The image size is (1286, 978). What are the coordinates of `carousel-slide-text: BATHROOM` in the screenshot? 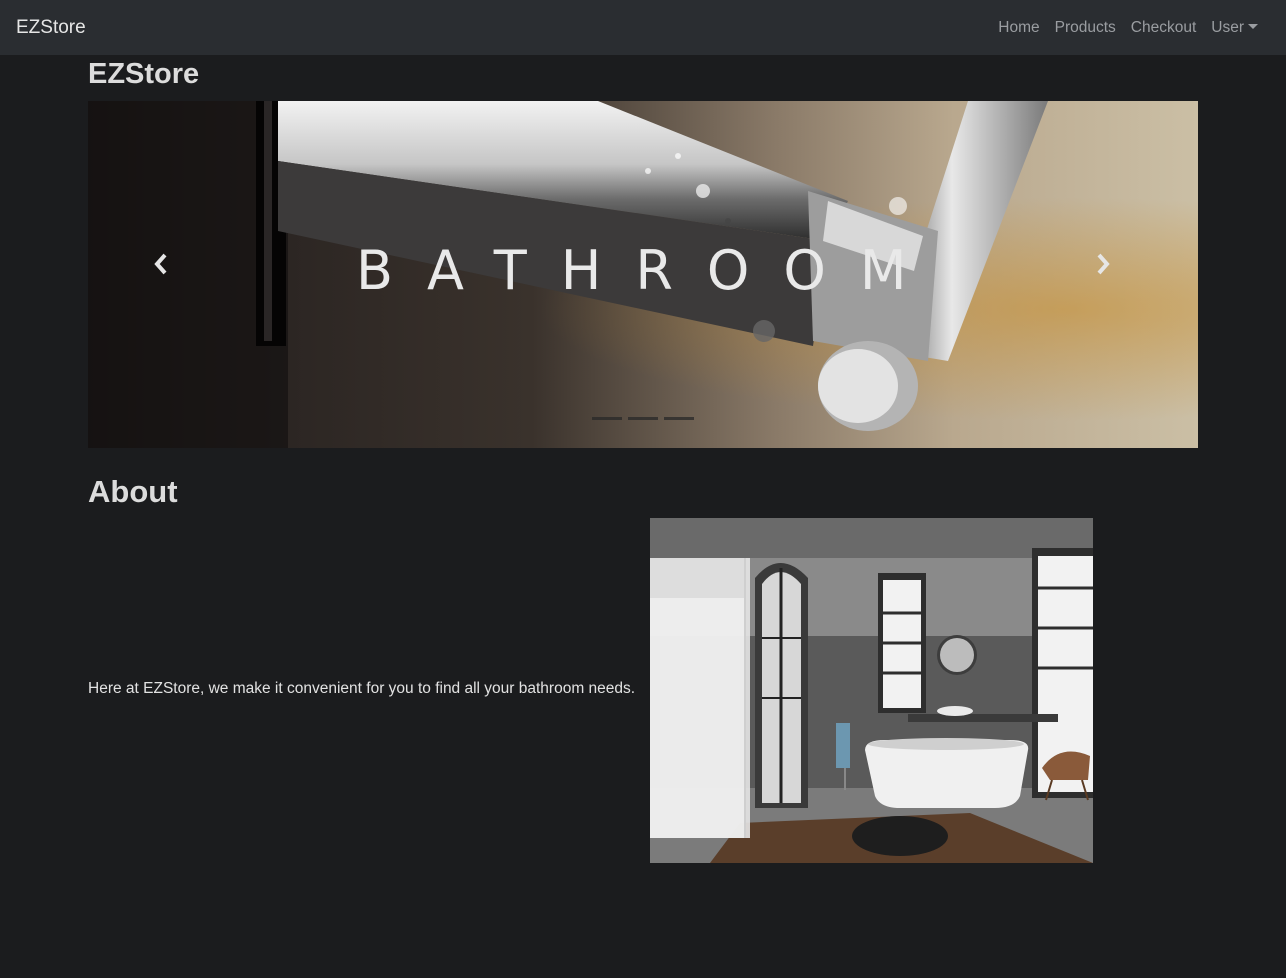 It's located at (648, 270).